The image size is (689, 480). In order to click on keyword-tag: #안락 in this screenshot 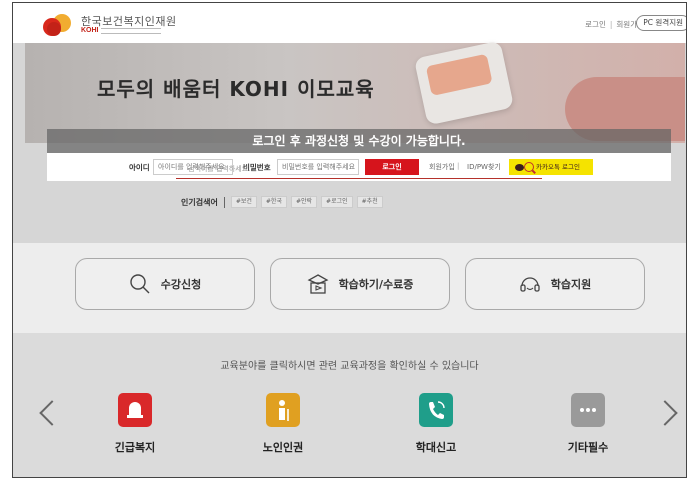, I will do `click(304, 202)`.